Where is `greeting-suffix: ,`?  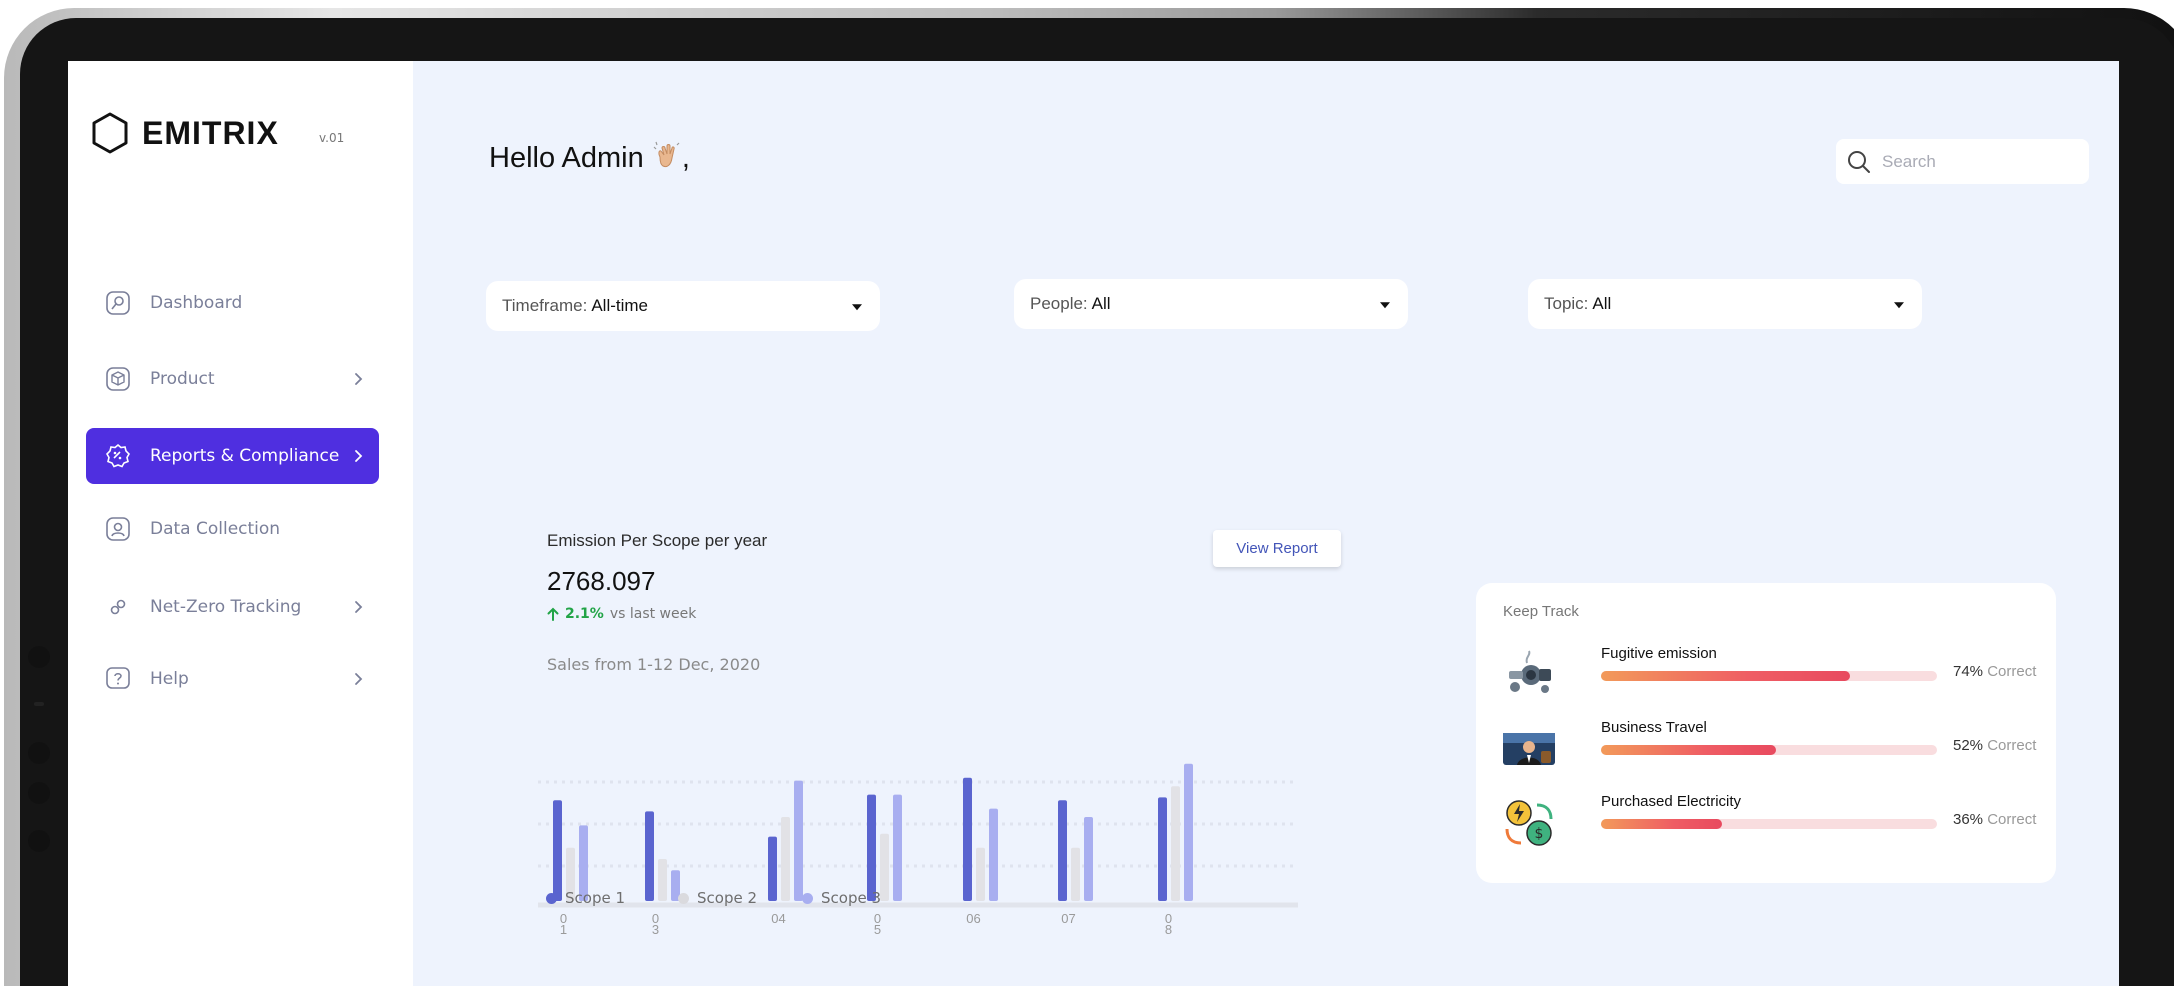 greeting-suffix: , is located at coordinates (685, 158).